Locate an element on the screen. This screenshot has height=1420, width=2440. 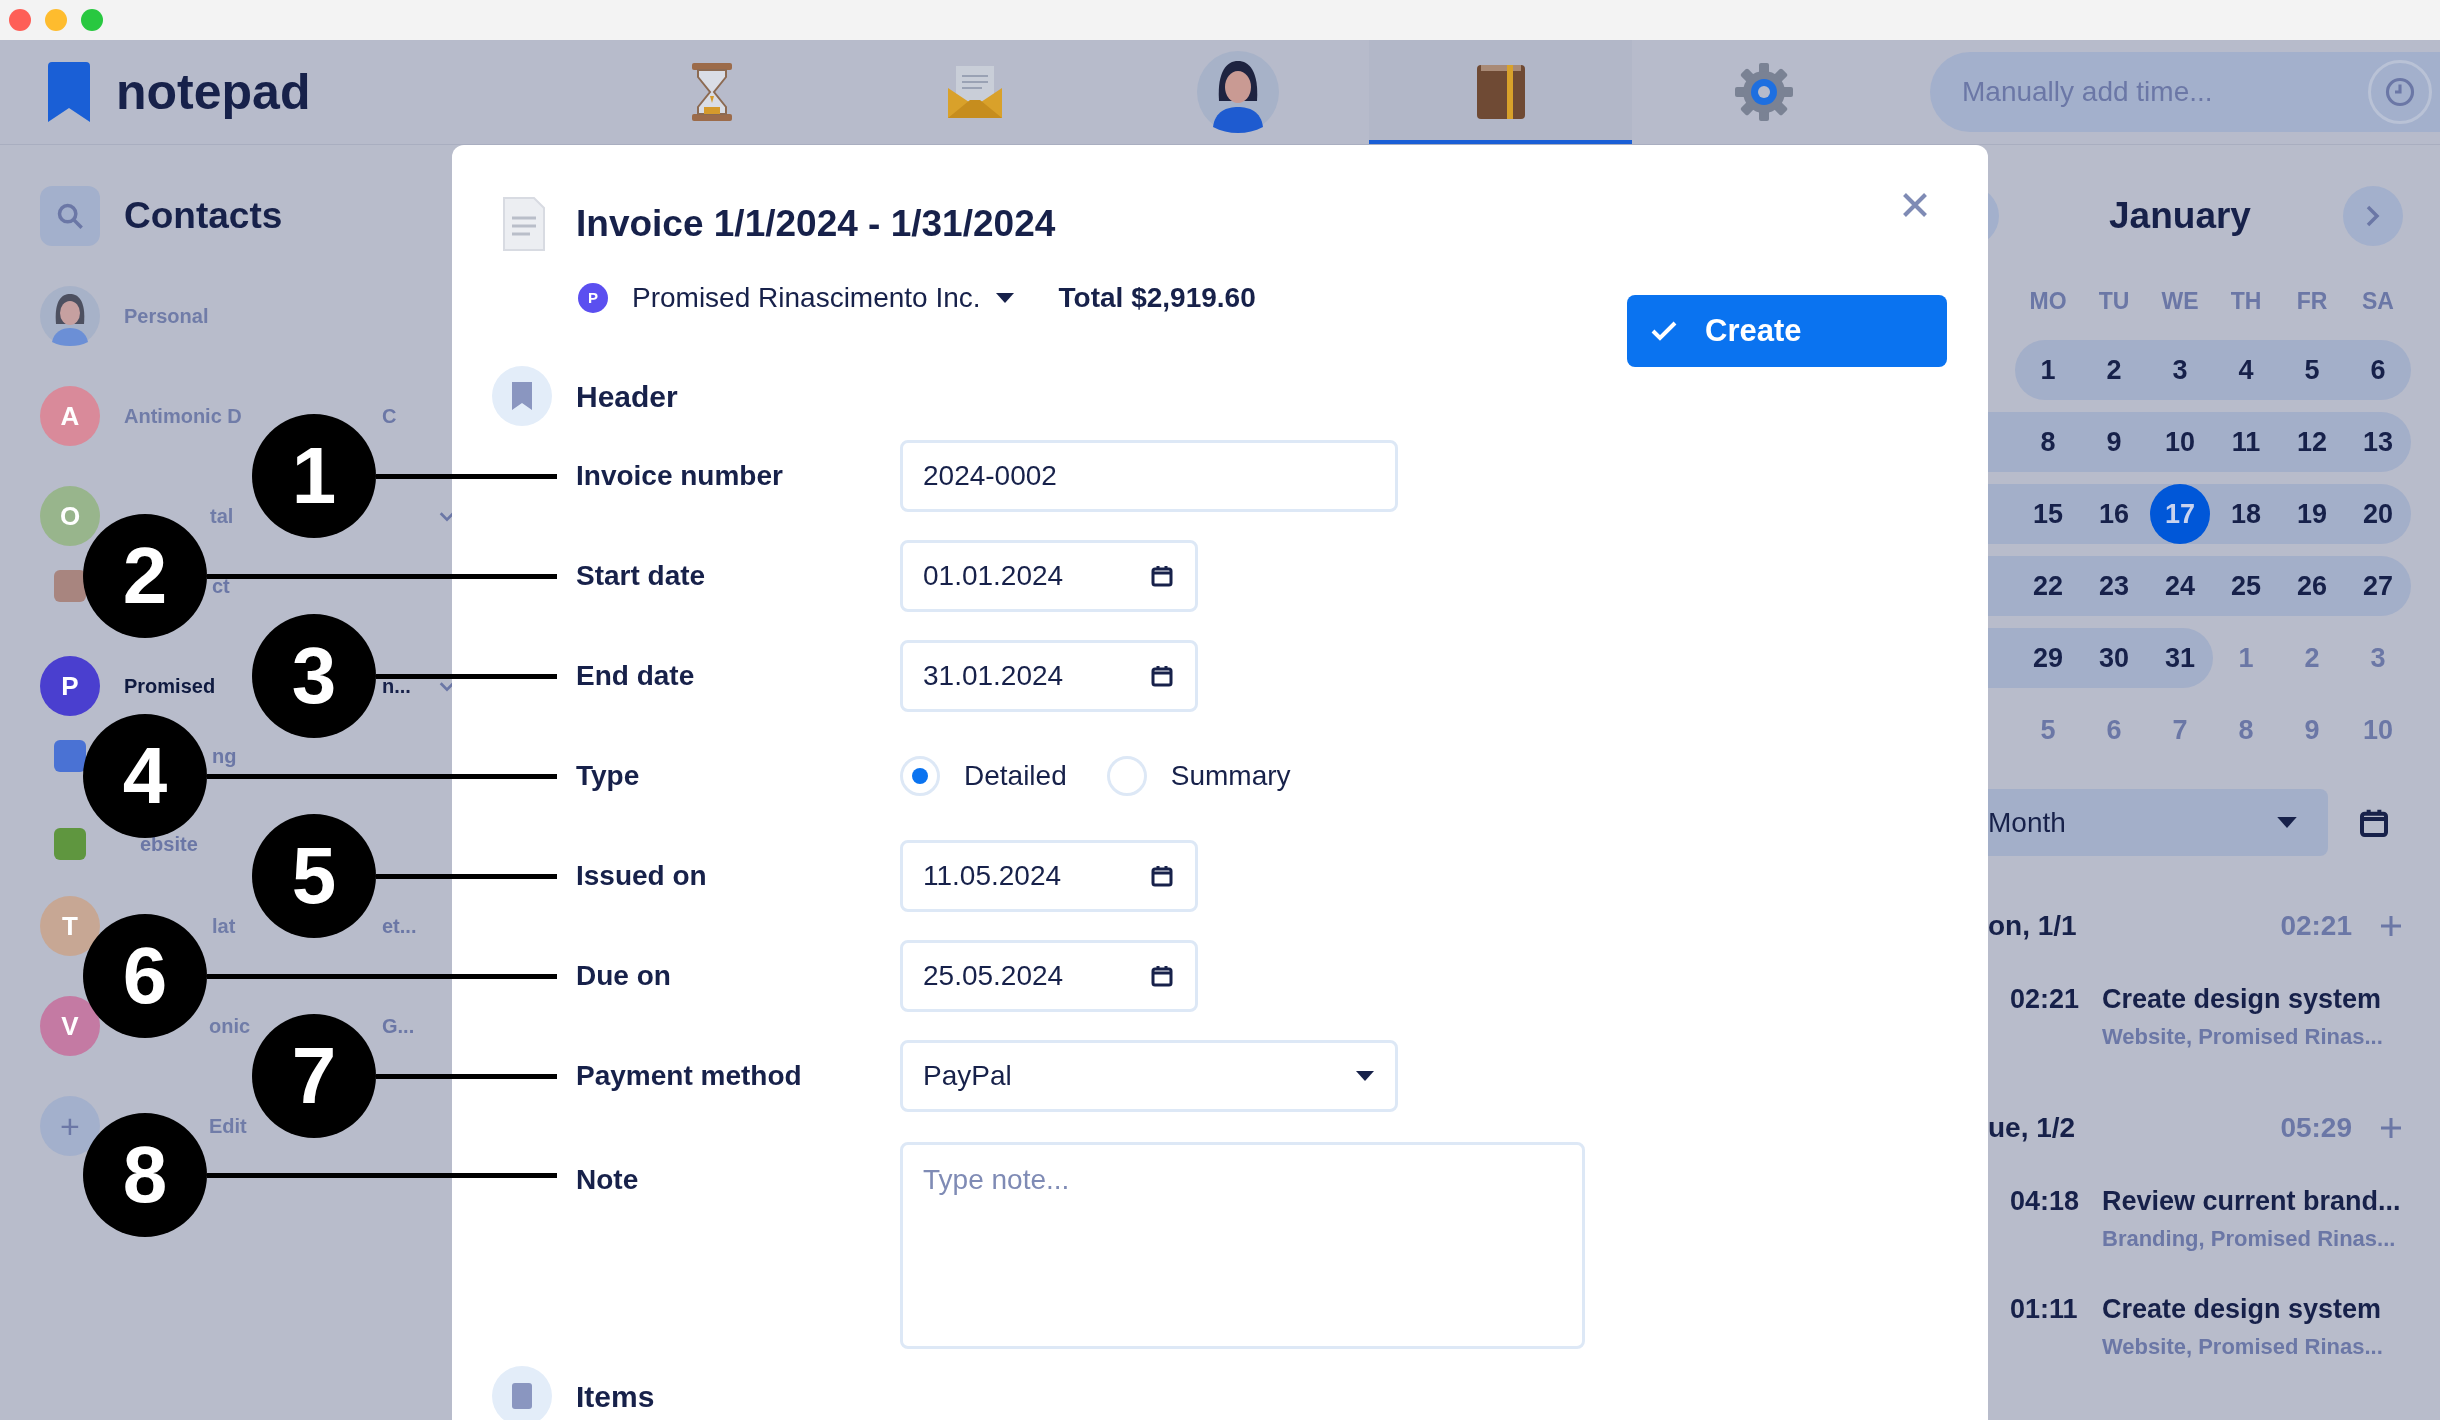
bookmark-icon is located at coordinates (69, 92).